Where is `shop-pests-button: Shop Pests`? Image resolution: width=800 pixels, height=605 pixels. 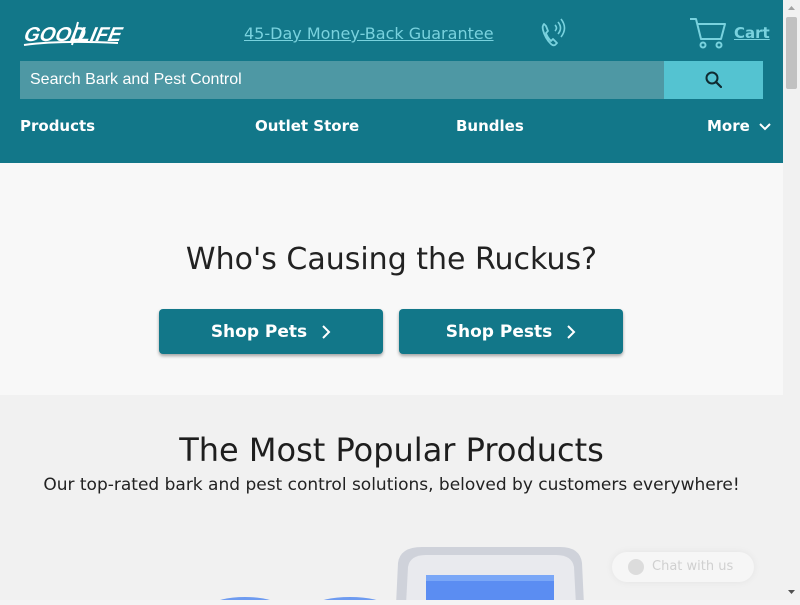 shop-pests-button: Shop Pests is located at coordinates (511, 331).